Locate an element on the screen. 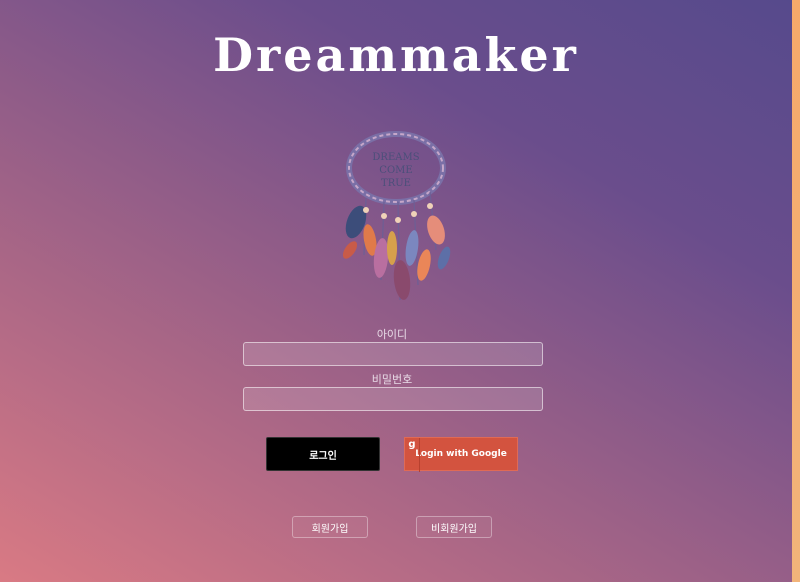  app-title: Dreammaker is located at coordinates (396, 55).